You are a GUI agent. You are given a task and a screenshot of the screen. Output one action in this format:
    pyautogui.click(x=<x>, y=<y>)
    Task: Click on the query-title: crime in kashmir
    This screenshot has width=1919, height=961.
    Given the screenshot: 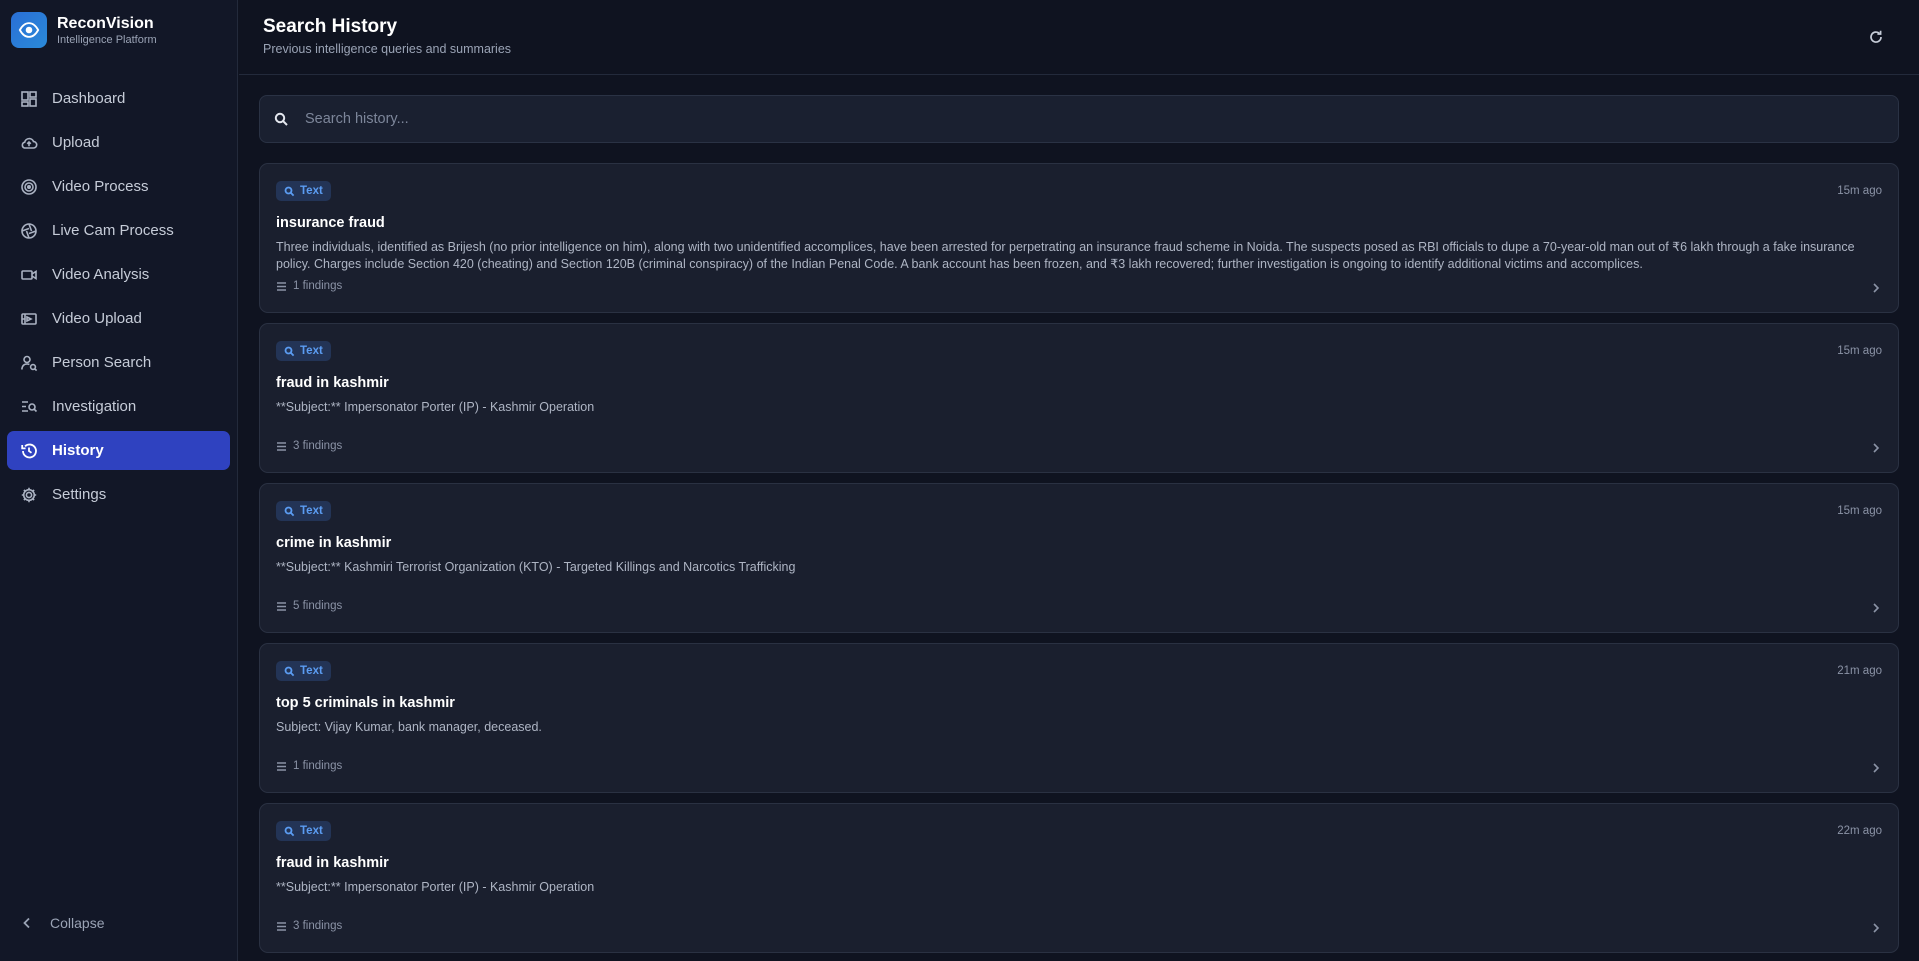 What is the action you would take?
    pyautogui.click(x=334, y=543)
    